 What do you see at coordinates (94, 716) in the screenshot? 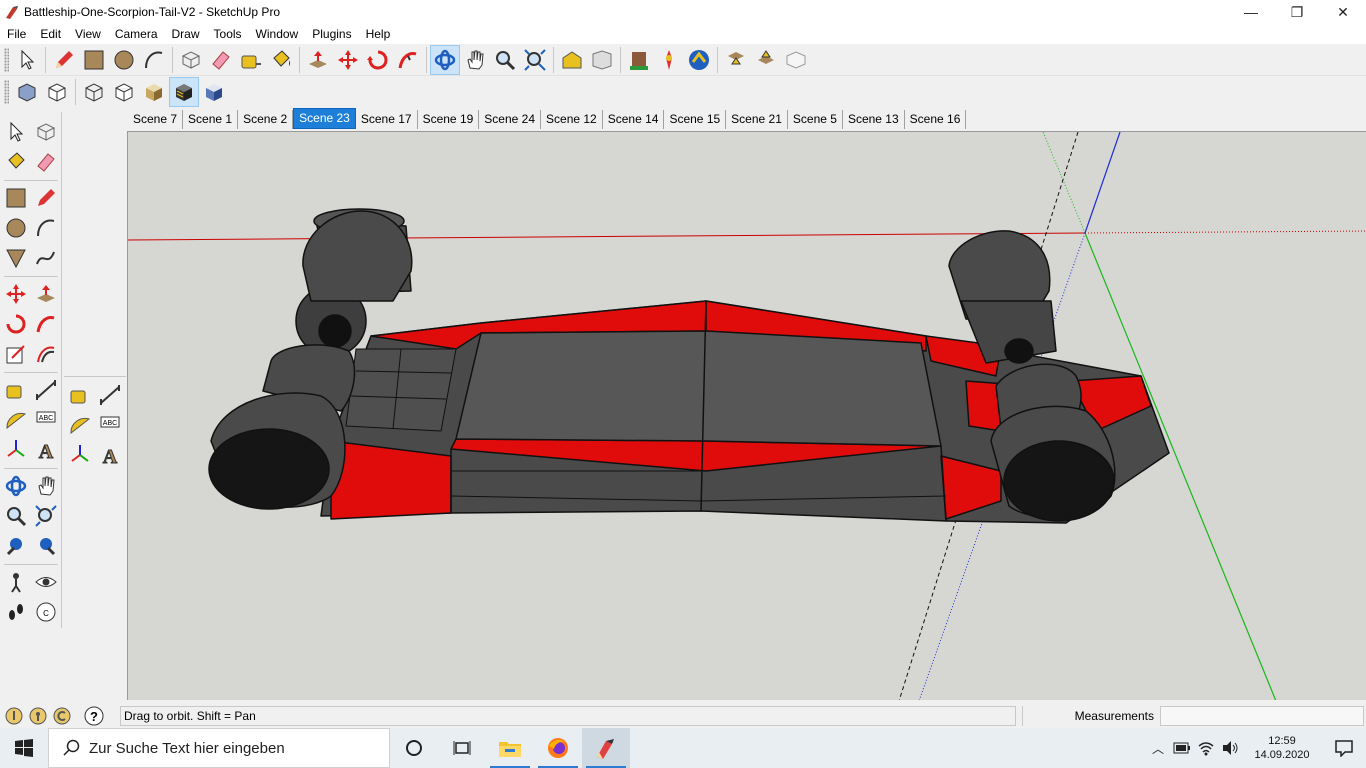
I see `help-icon: ?` at bounding box center [94, 716].